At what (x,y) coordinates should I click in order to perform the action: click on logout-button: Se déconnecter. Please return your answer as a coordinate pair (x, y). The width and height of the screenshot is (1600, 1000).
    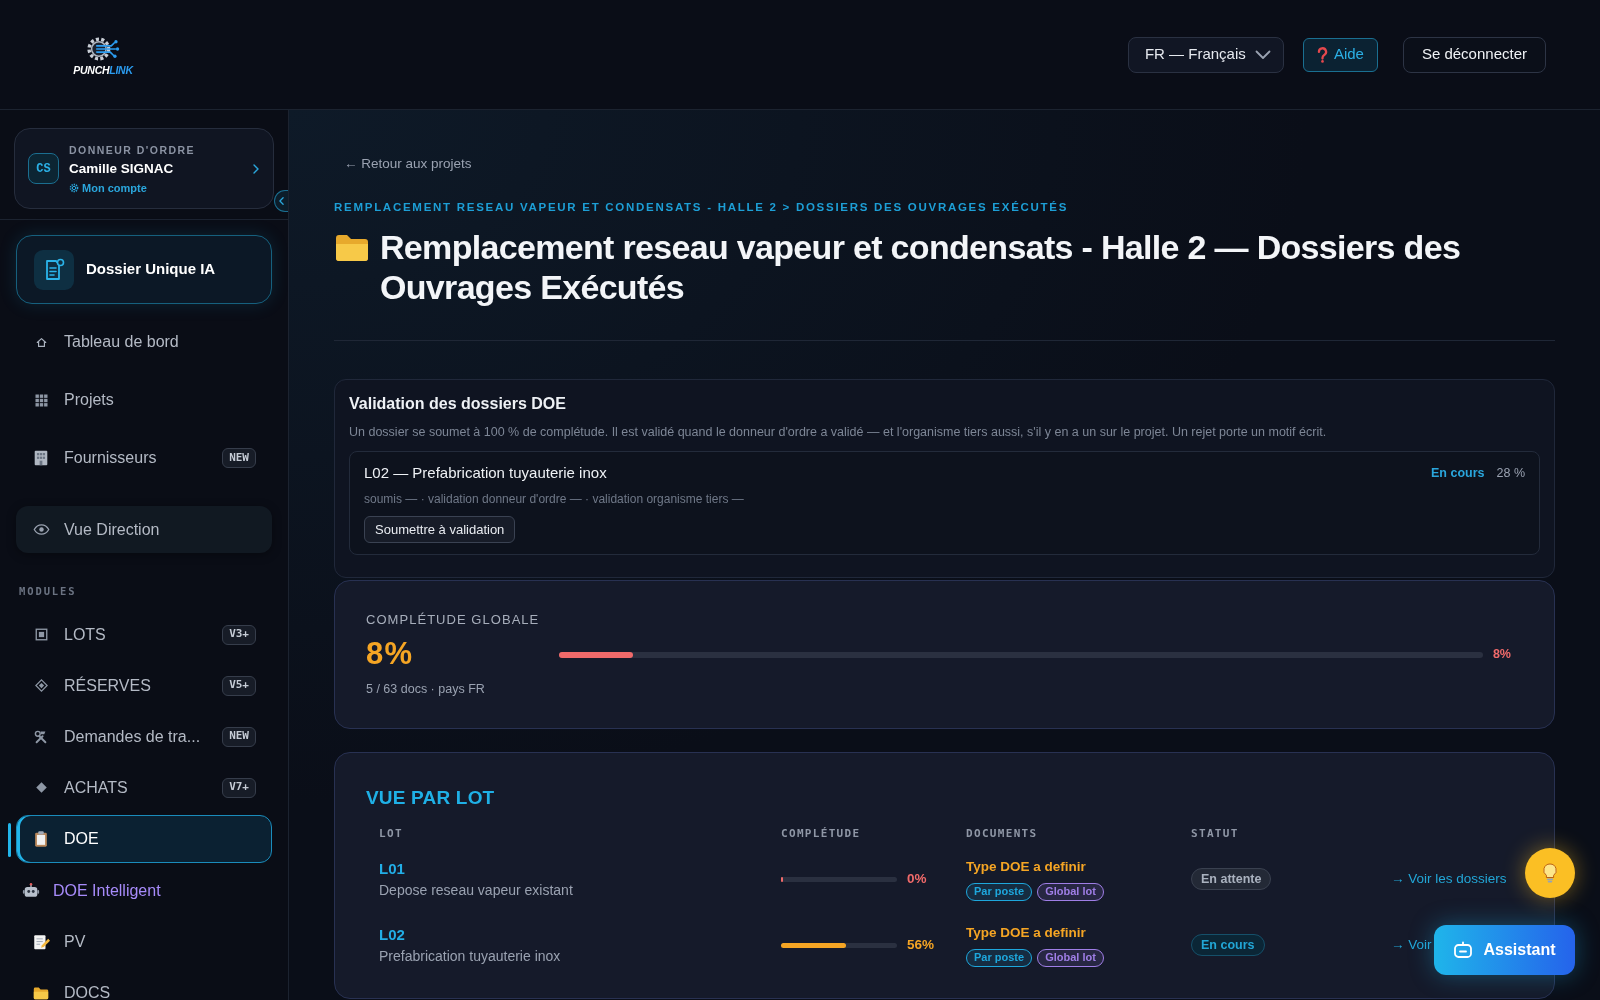
    Looking at the image, I should click on (1474, 54).